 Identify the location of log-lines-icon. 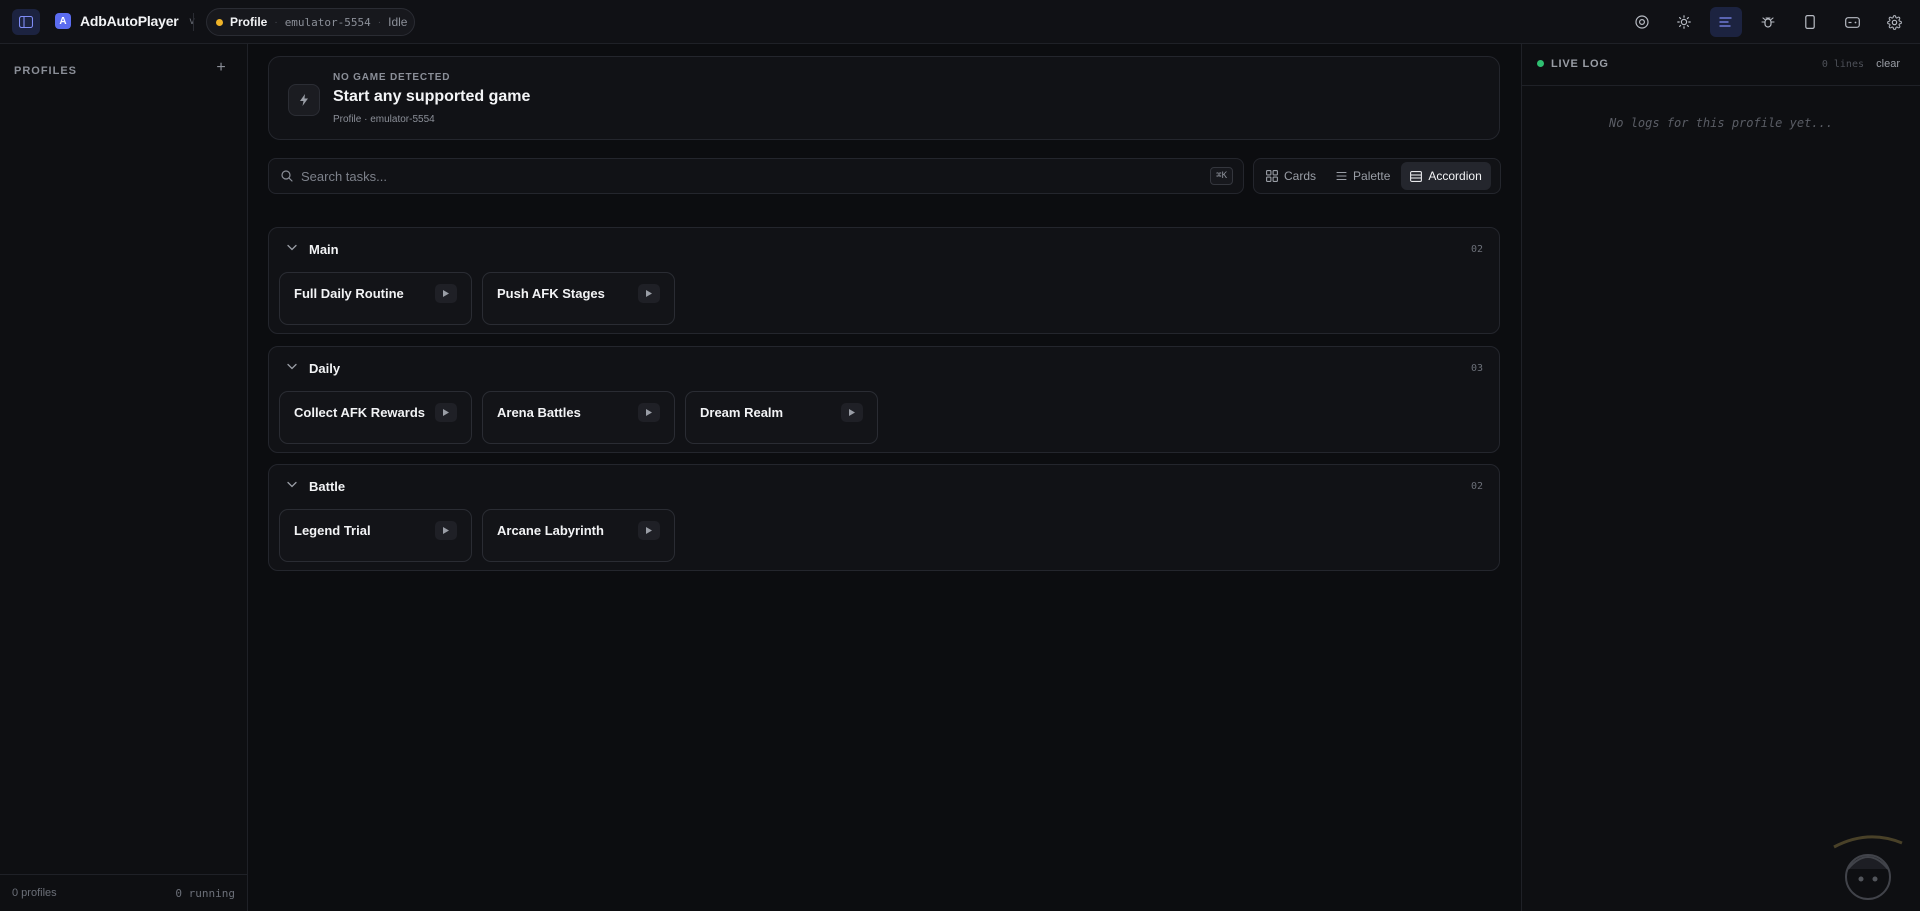
(1725, 22).